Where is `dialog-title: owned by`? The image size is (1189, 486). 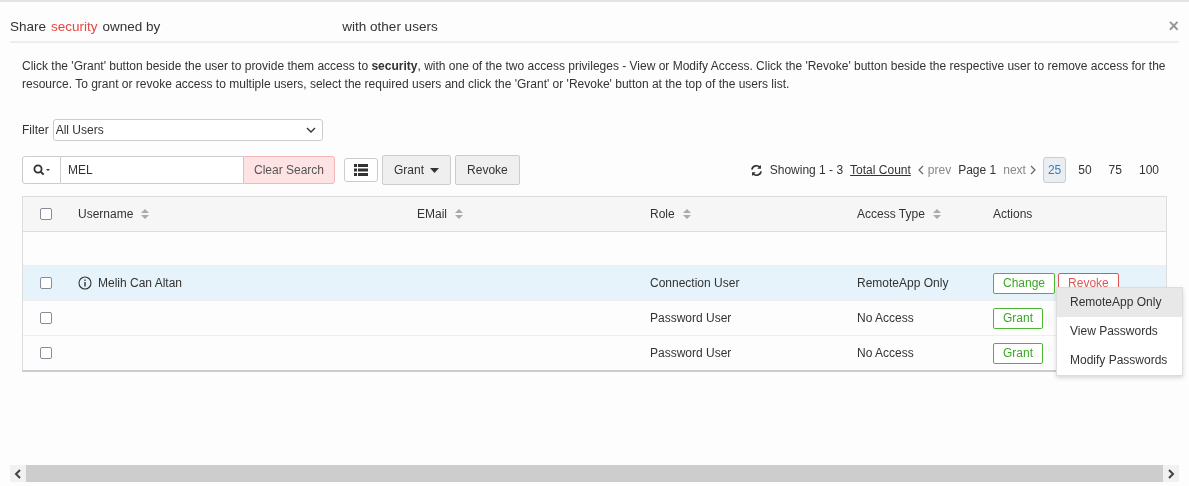
dialog-title: owned by is located at coordinates (131, 26).